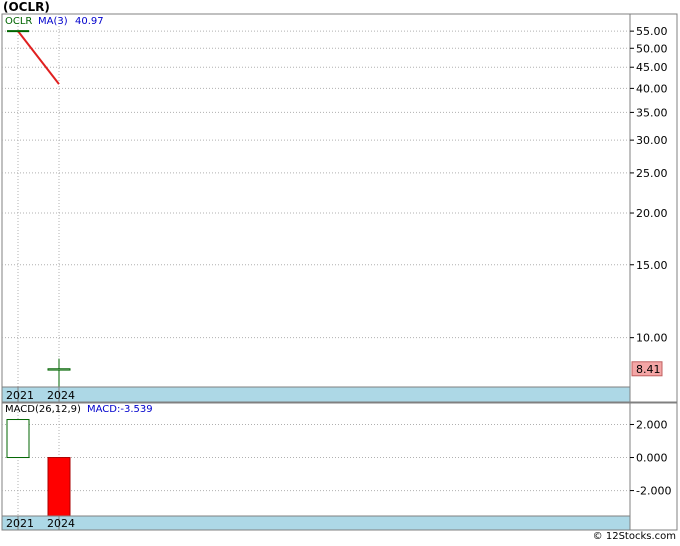  Describe the element at coordinates (316, 394) in the screenshot. I see `price-x-axis-band` at that location.